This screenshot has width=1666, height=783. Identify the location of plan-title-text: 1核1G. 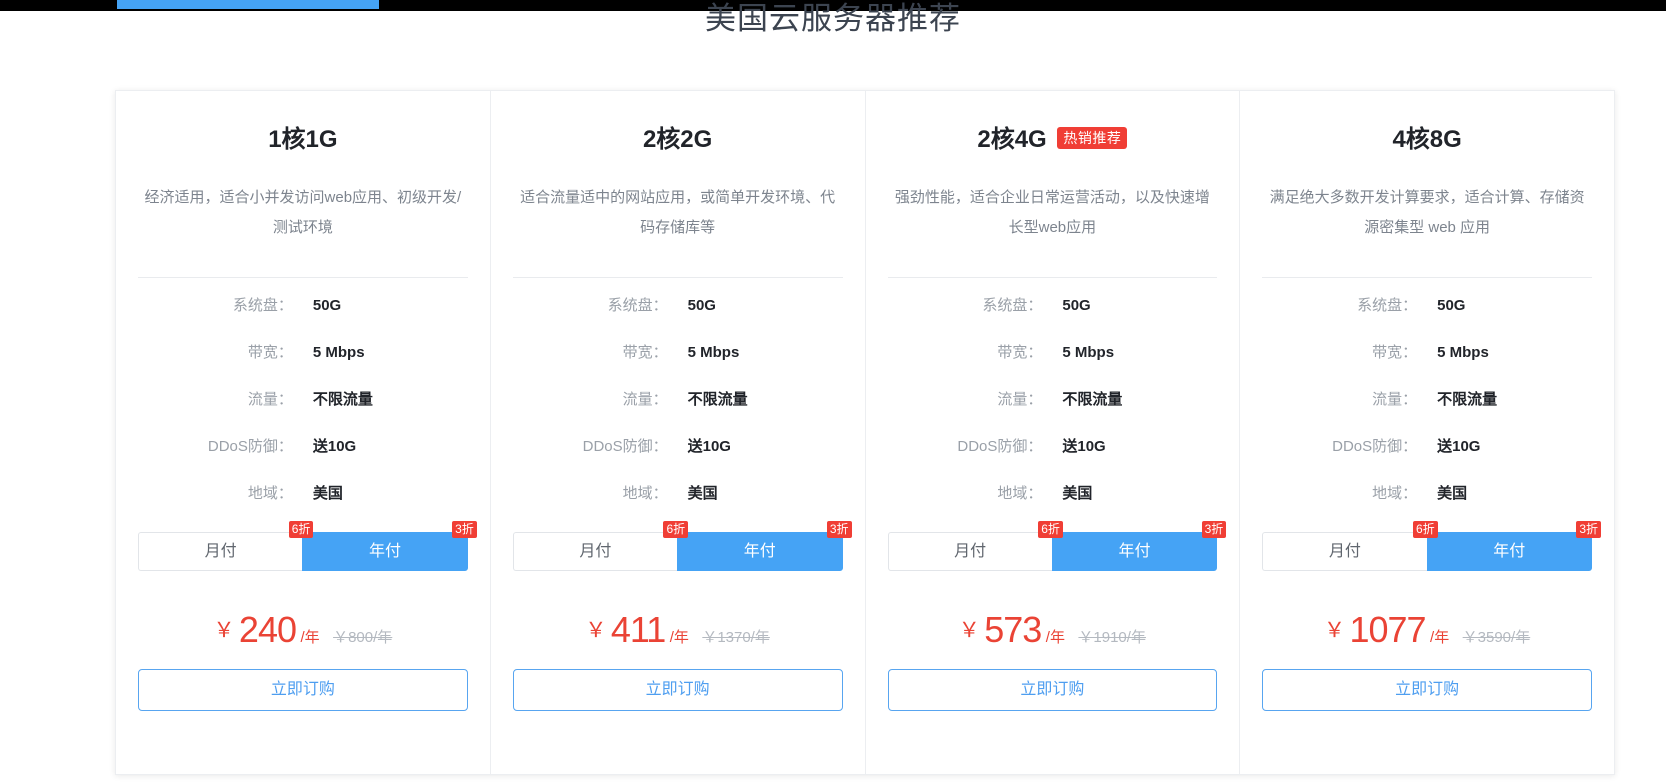
(303, 139).